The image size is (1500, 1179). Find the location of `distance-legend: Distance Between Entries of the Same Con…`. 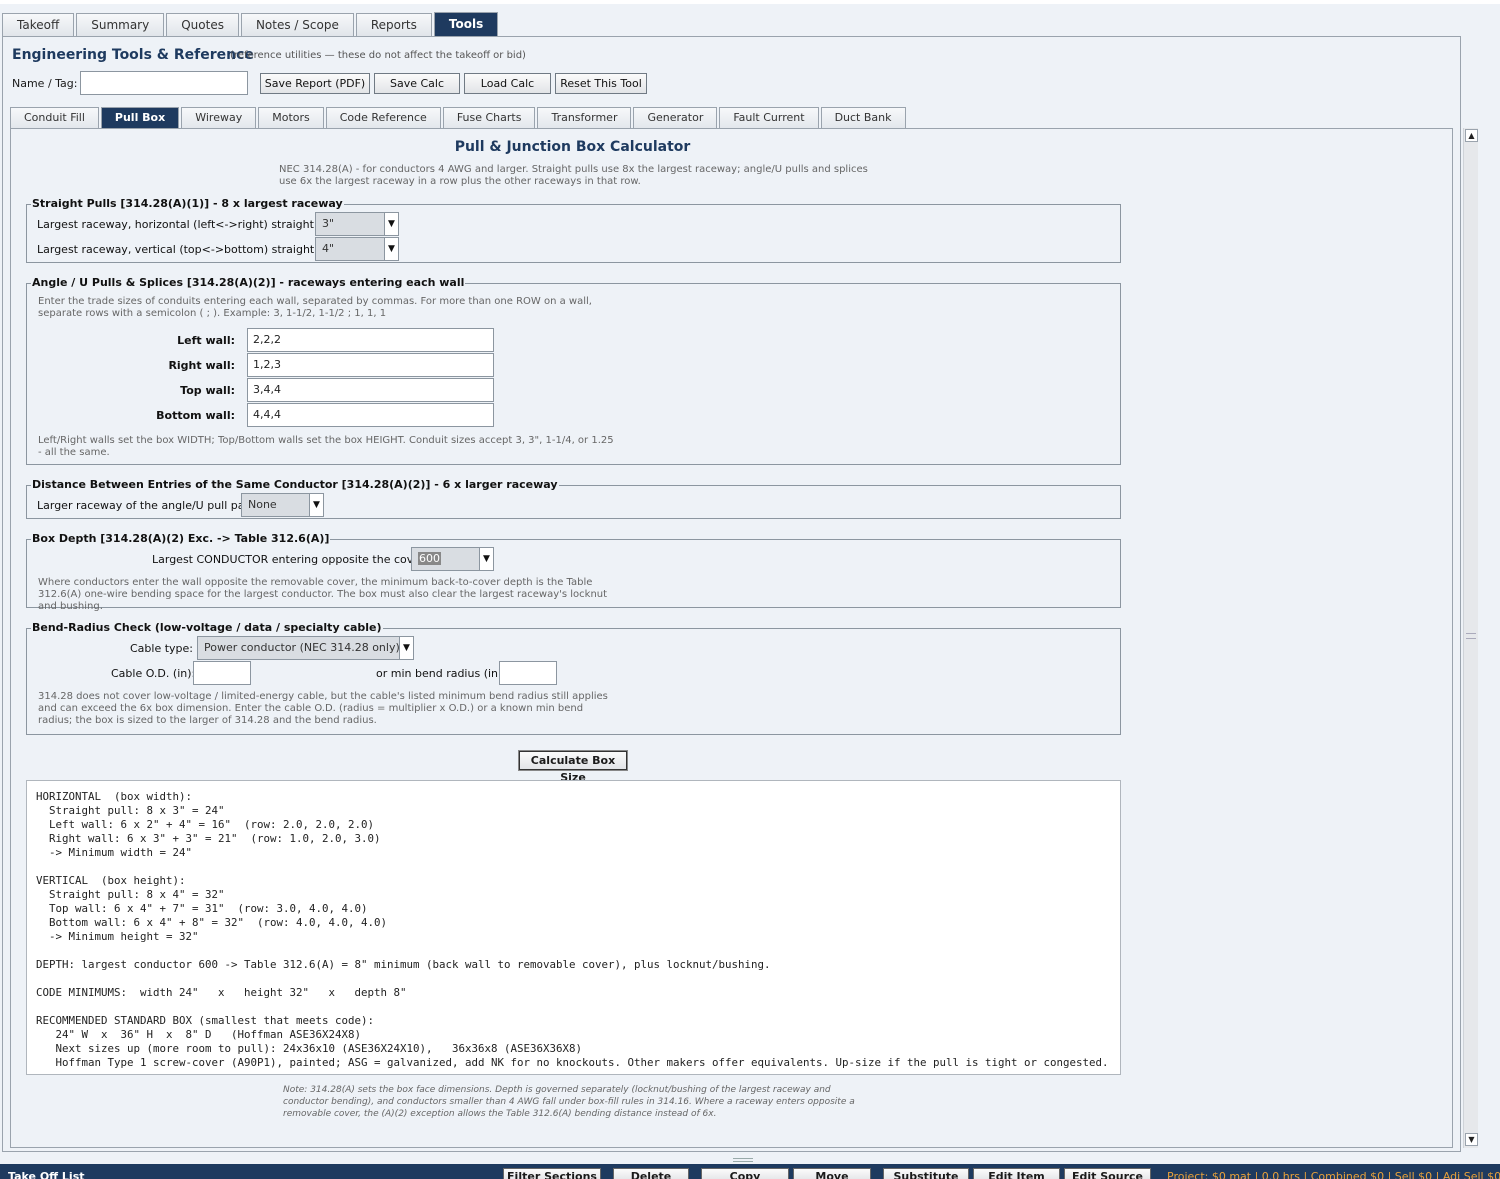

distance-legend: Distance Between Entries of the Same Con… is located at coordinates (295, 484).